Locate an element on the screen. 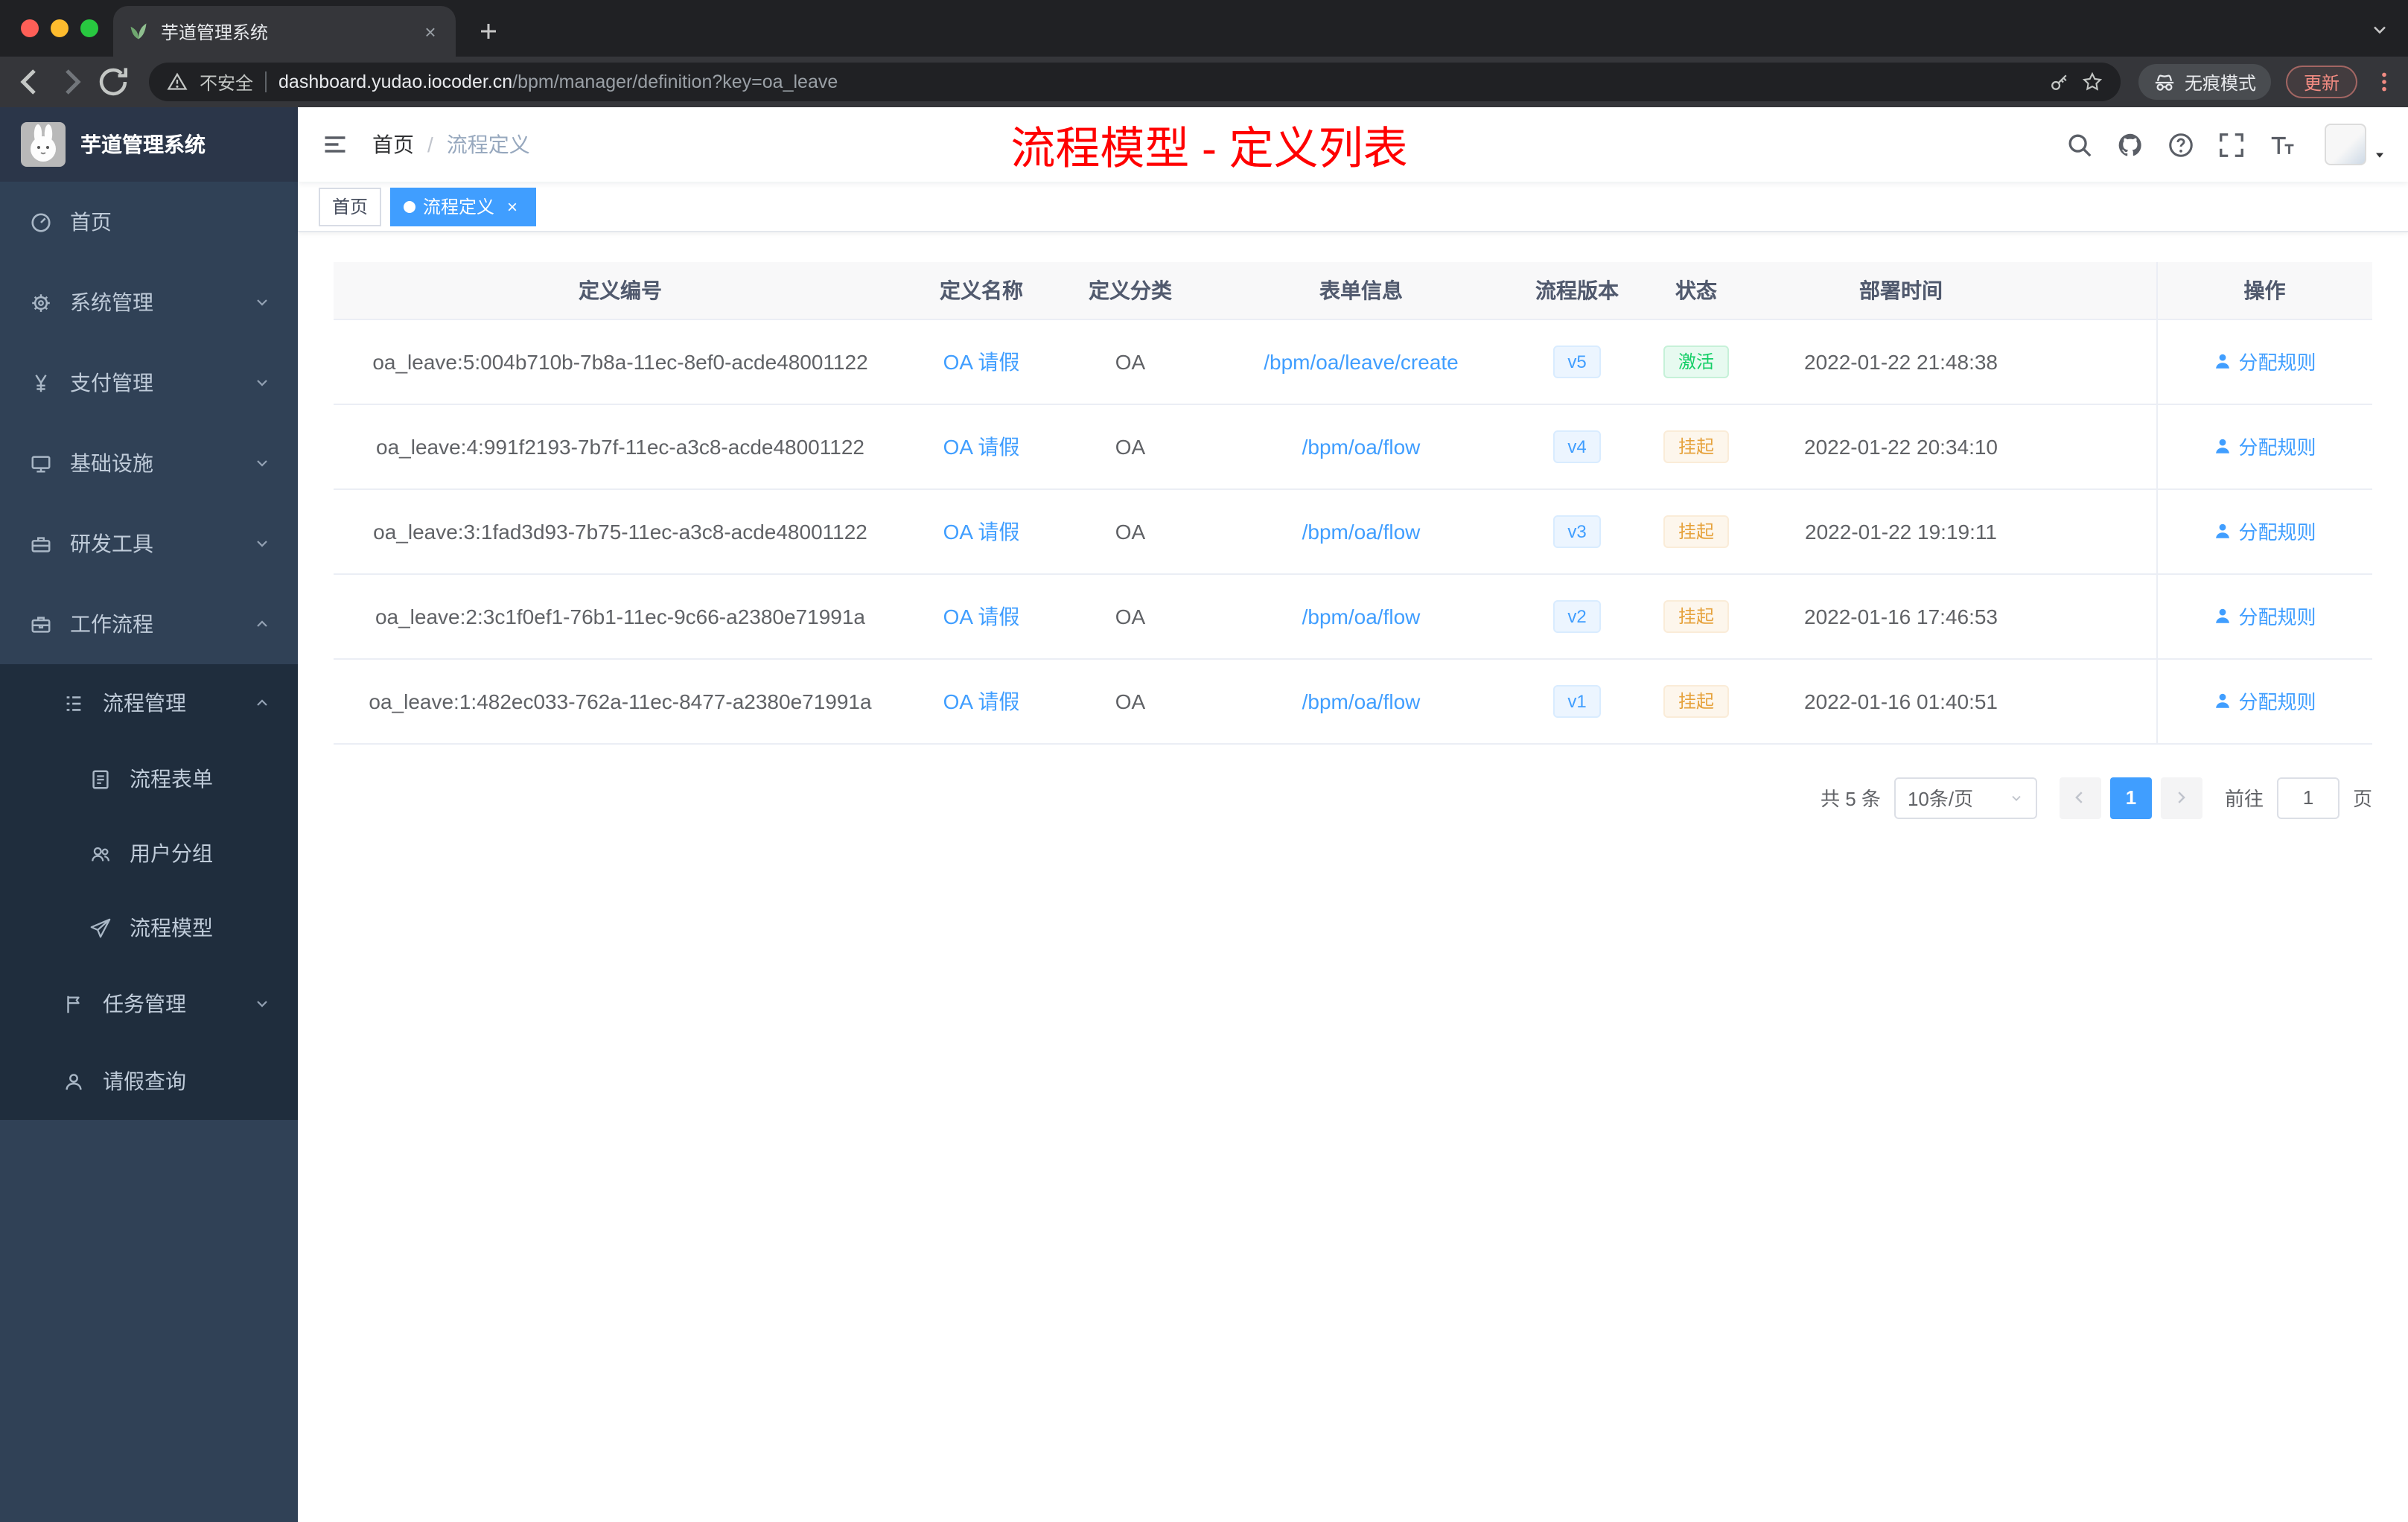 The height and width of the screenshot is (1522, 2408). search-icon is located at coordinates (2079, 144).